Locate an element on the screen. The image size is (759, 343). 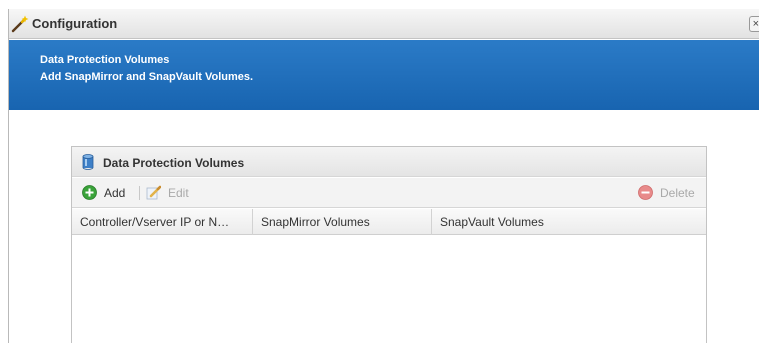
delete-label: Delete is located at coordinates (677, 193).